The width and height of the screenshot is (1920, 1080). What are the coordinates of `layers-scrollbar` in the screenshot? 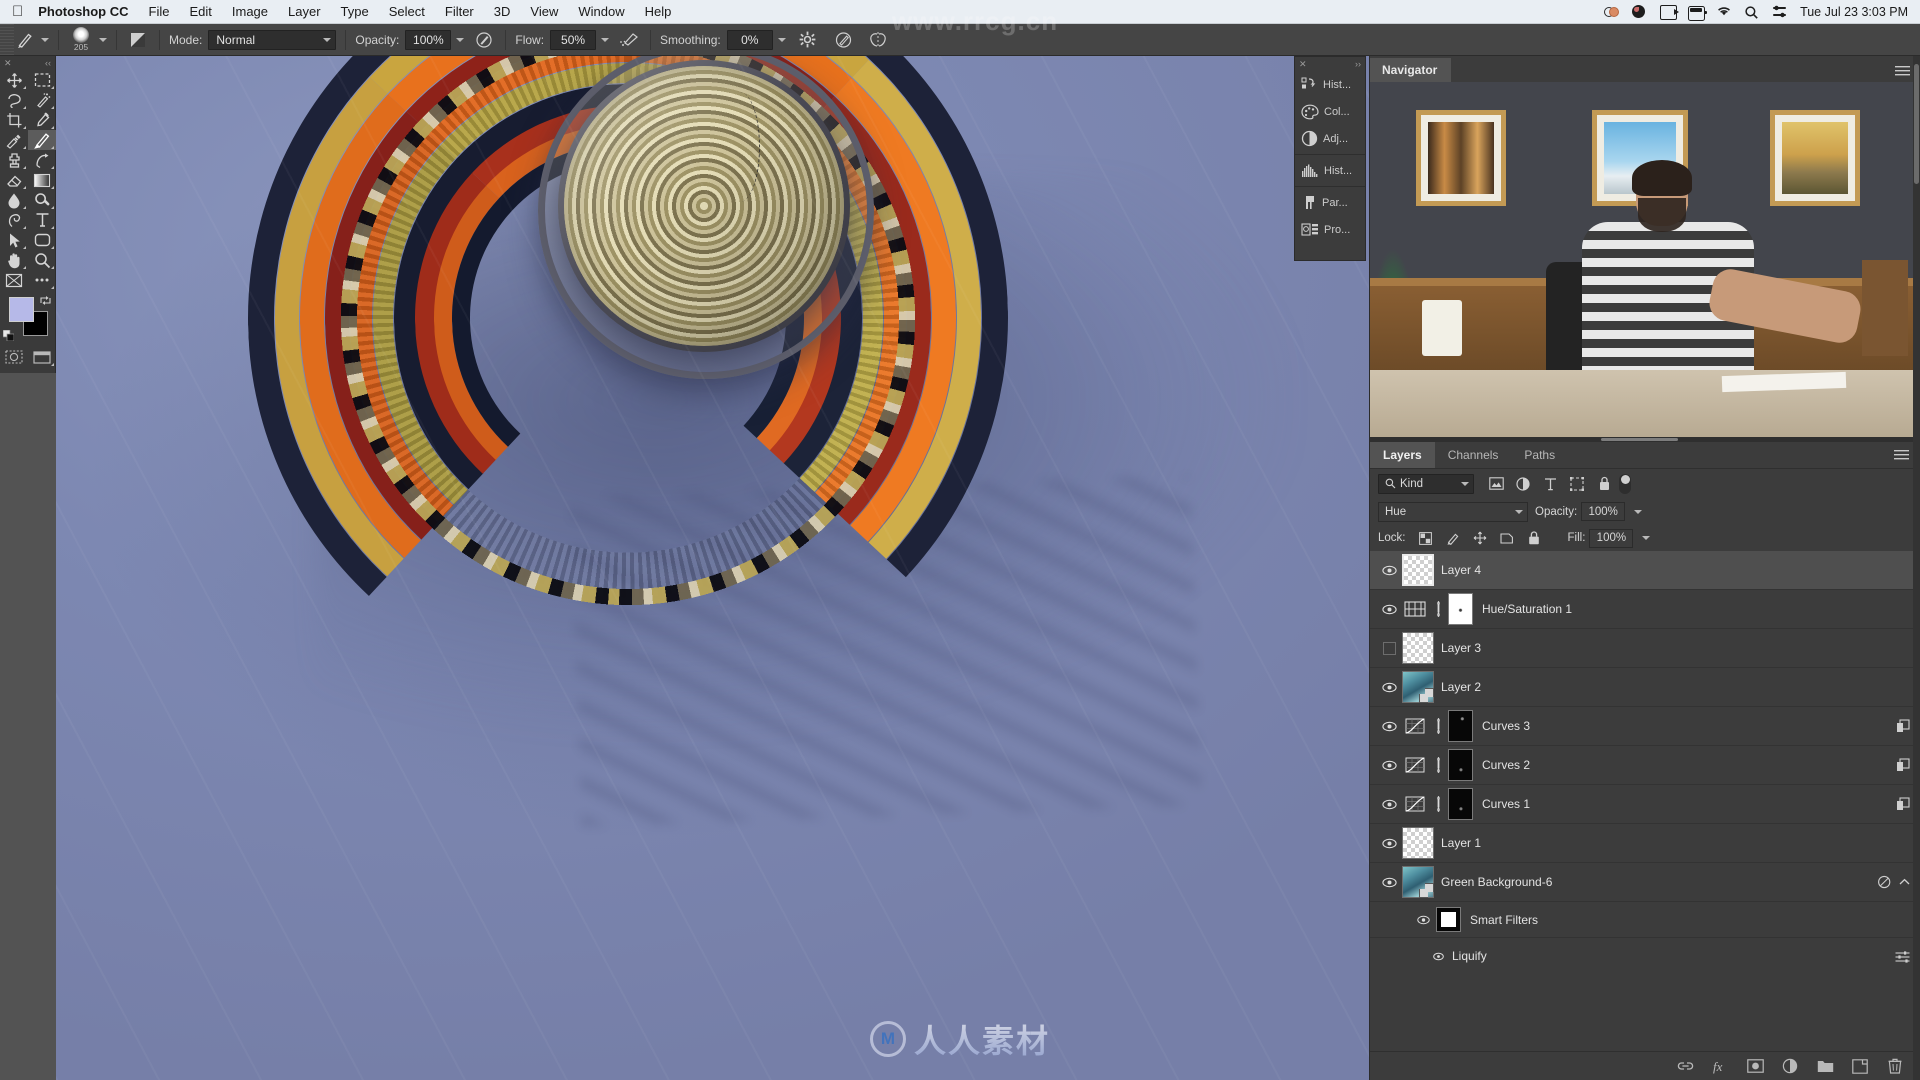 It's located at (1916, 568).